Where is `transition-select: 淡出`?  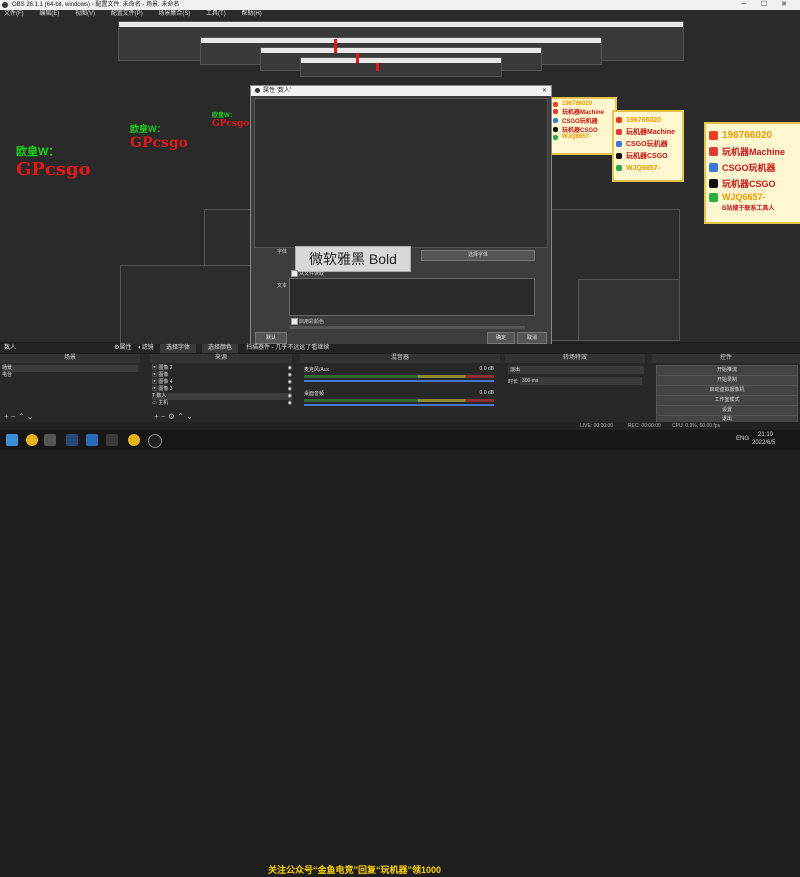
transition-select: 淡出 is located at coordinates (576, 370).